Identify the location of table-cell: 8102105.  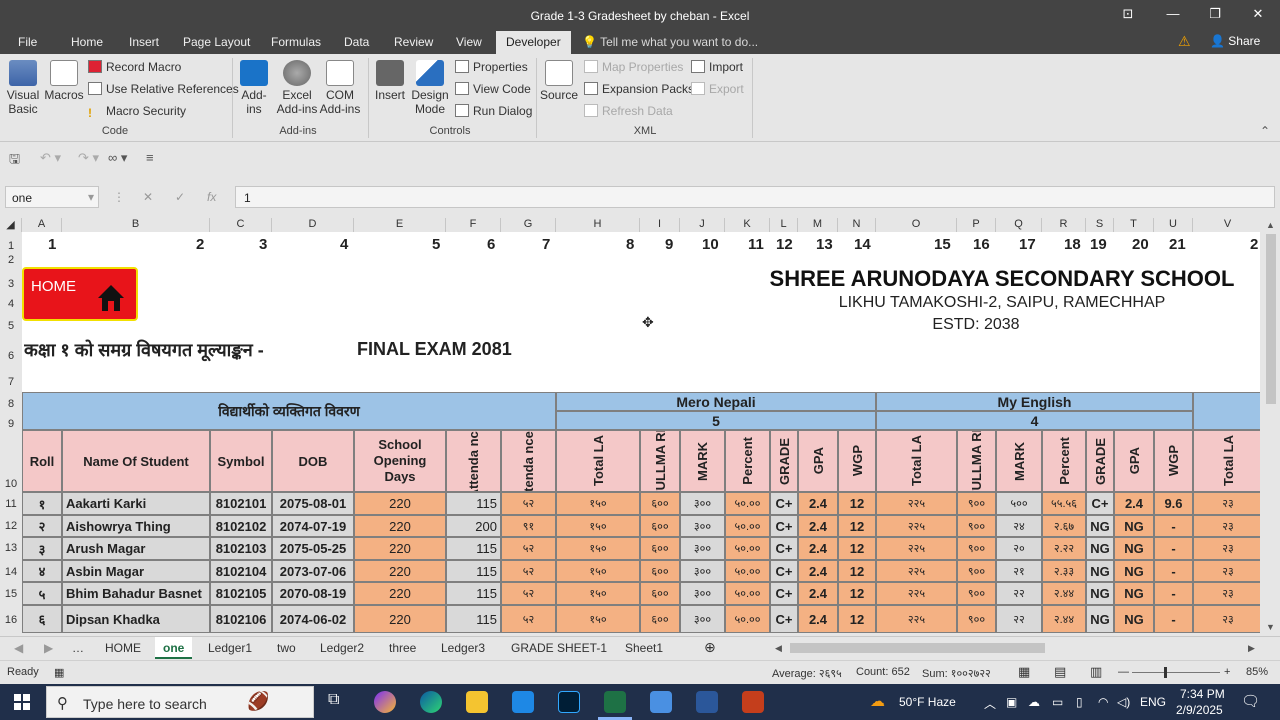
(241, 593).